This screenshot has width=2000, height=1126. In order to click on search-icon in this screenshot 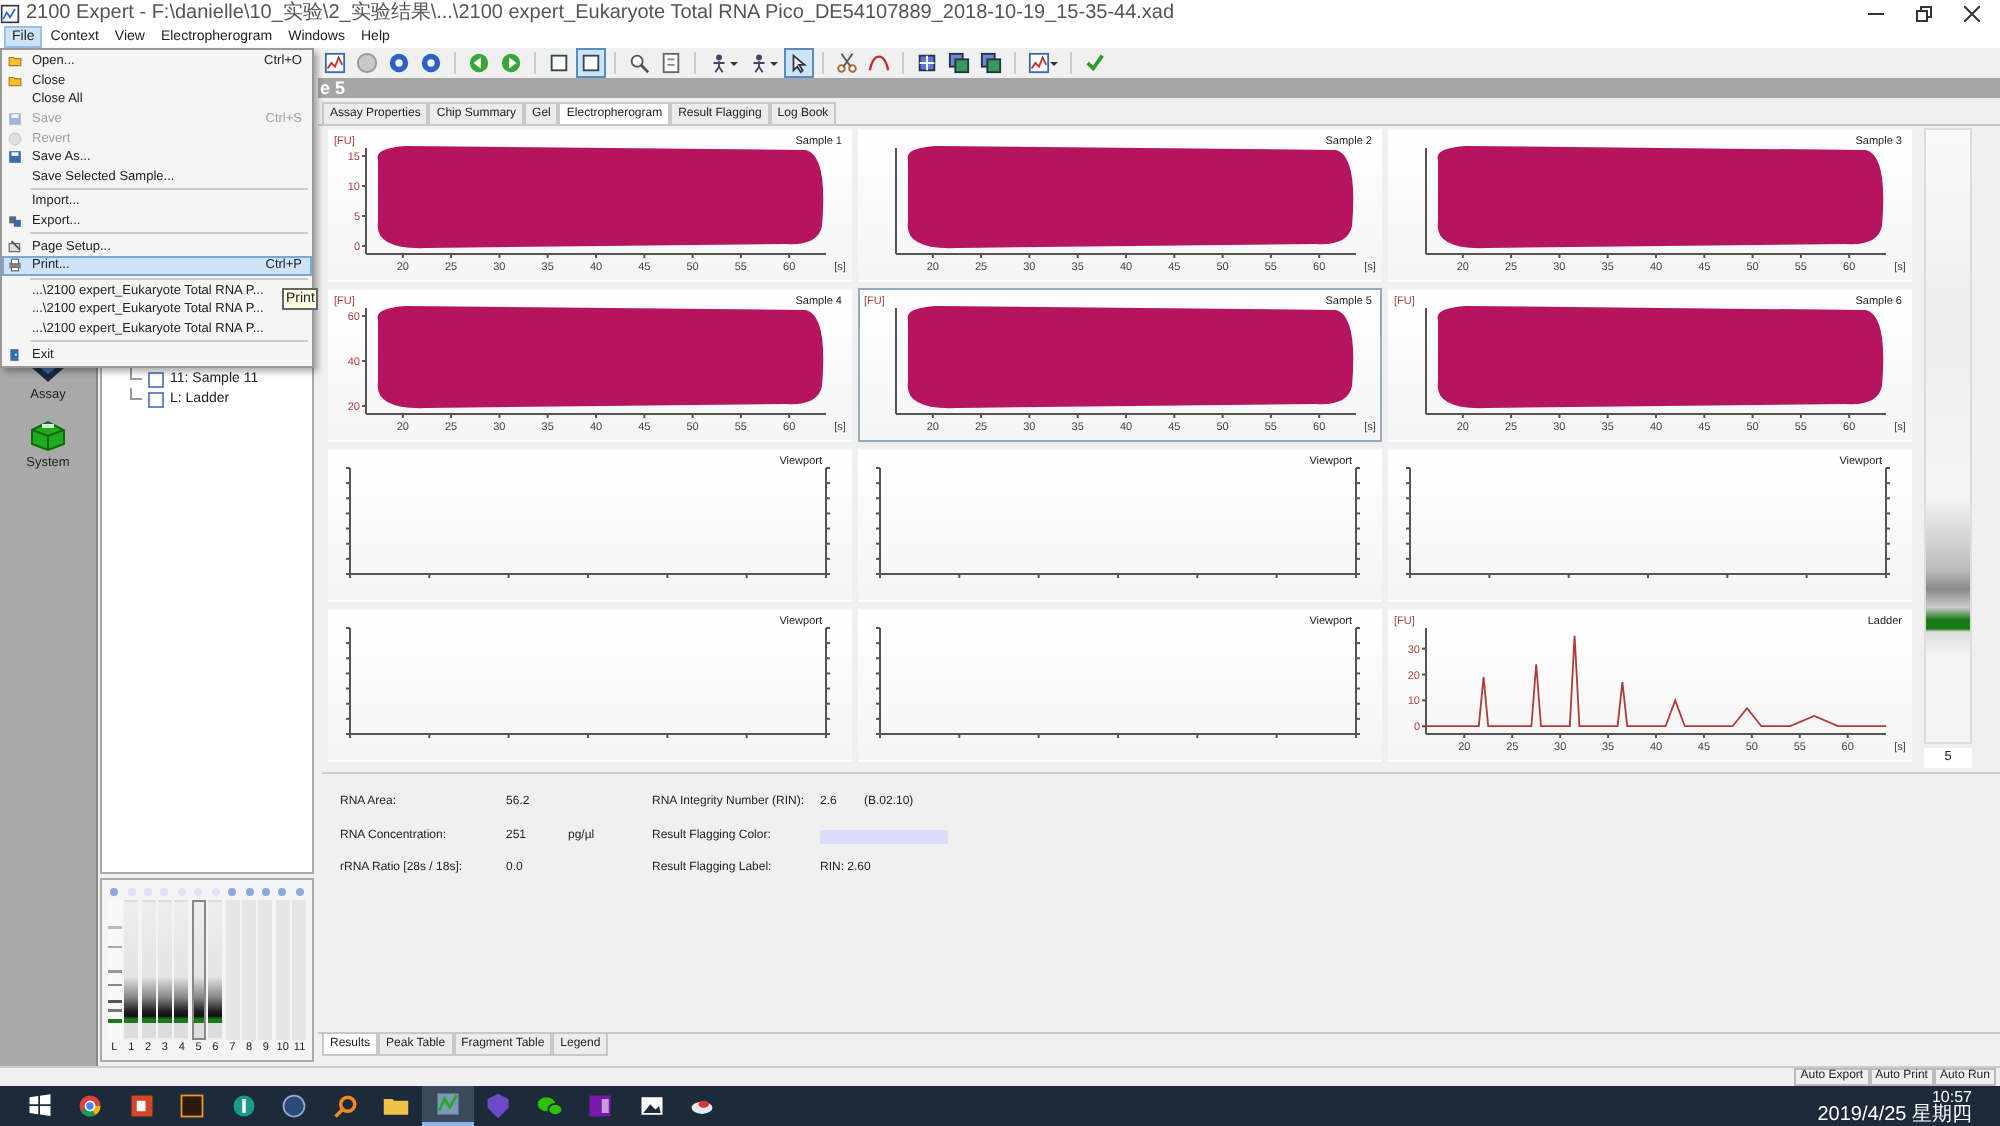, I will do `click(345, 1106)`.